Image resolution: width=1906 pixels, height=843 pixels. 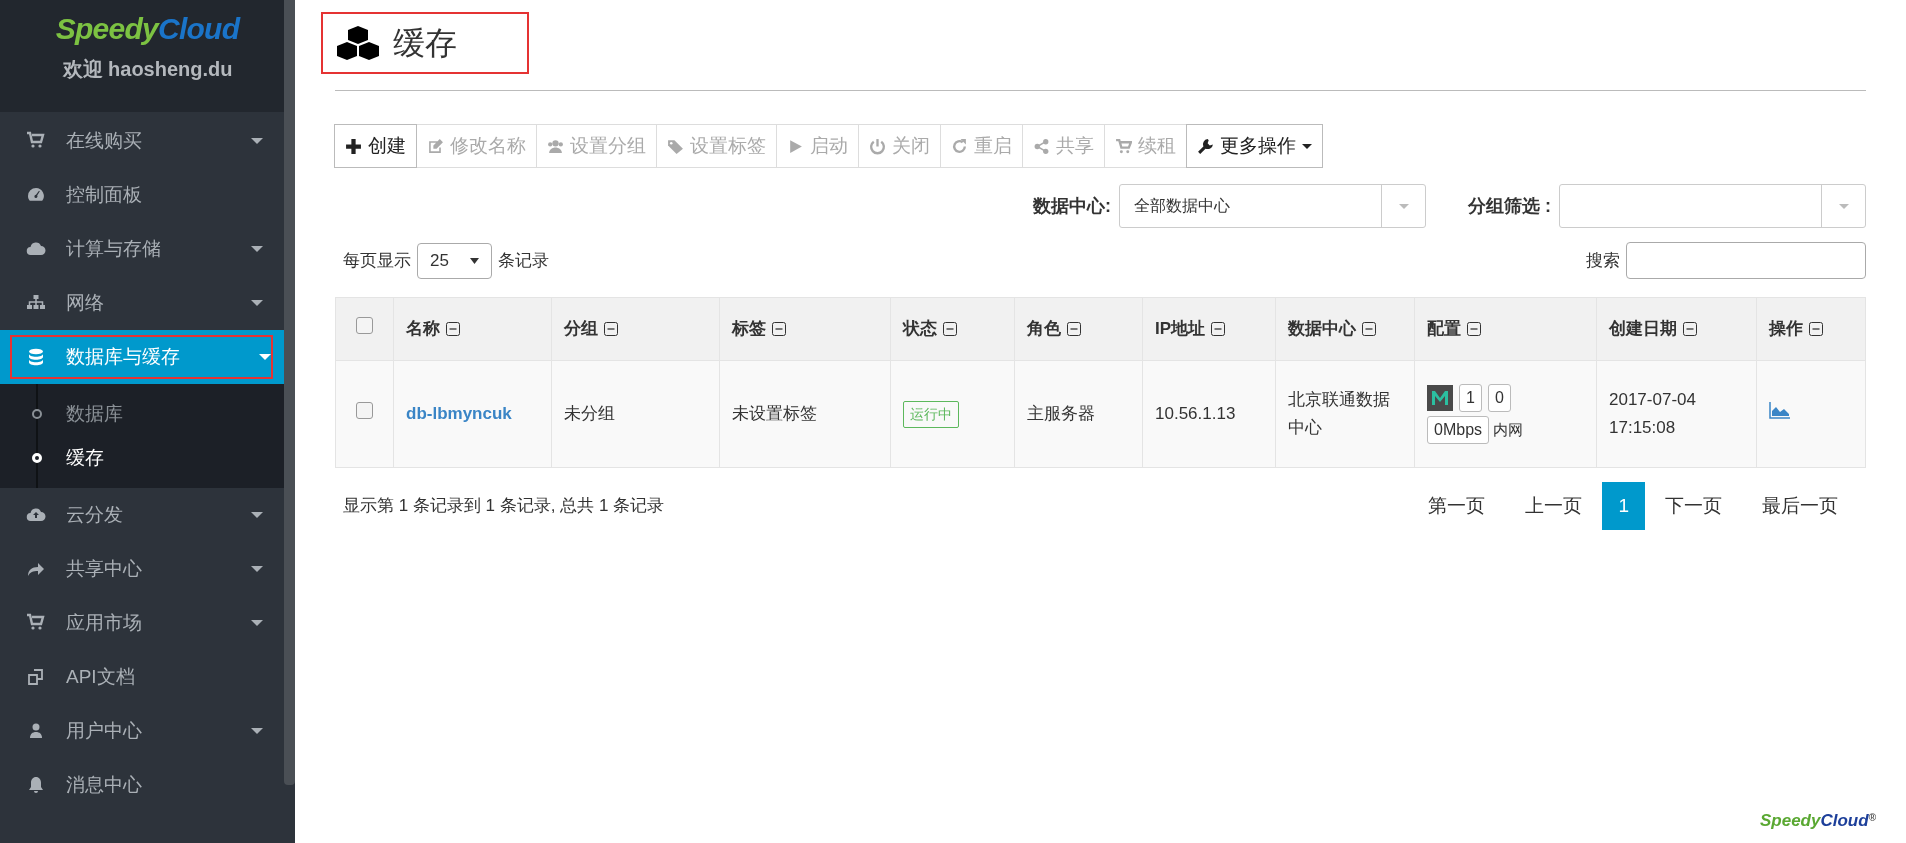 What do you see at coordinates (1041, 146) in the screenshot?
I see `share-icon` at bounding box center [1041, 146].